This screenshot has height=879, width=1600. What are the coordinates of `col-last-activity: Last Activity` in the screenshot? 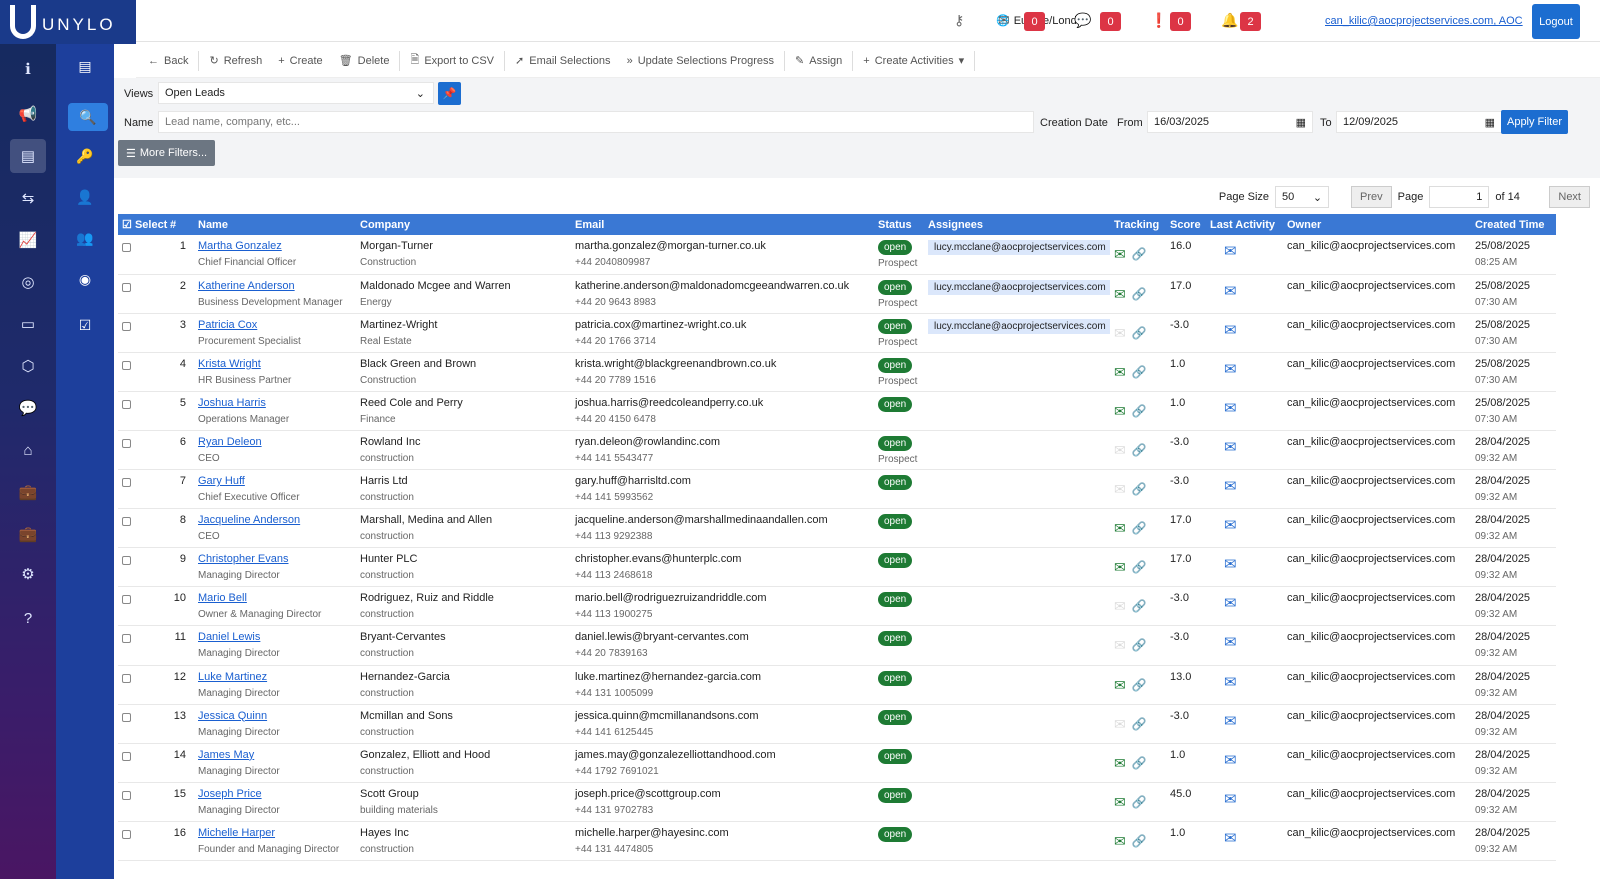 It's located at (1244, 224).